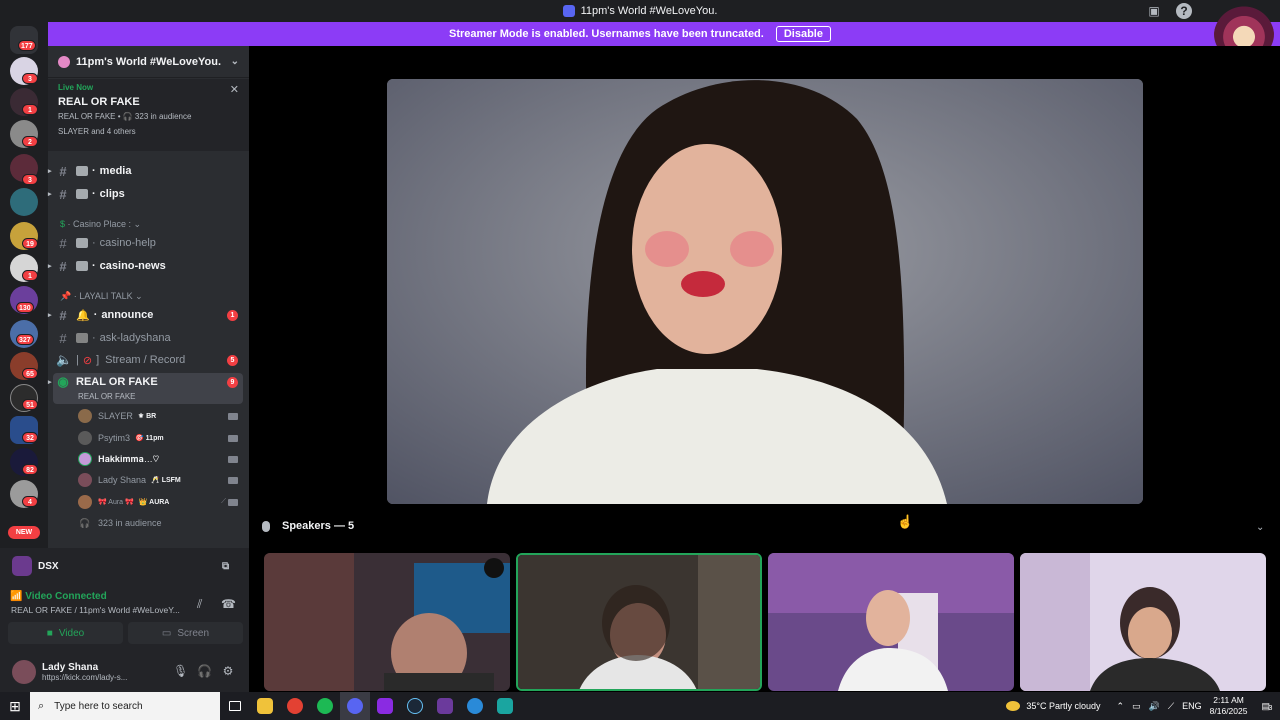 Image resolution: width=1280 pixels, height=720 pixels. What do you see at coordinates (30, 109) in the screenshot?
I see `server-badge: 1` at bounding box center [30, 109].